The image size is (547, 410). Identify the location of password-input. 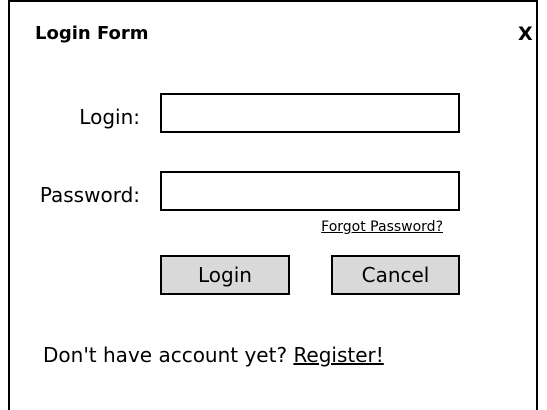
(310, 191).